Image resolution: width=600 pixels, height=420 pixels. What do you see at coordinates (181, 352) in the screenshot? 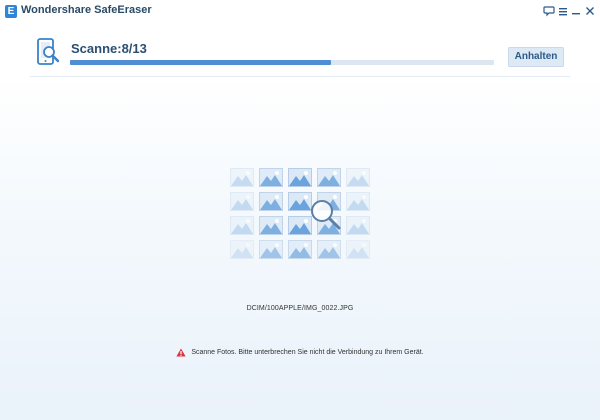
I see `warning-icon` at bounding box center [181, 352].